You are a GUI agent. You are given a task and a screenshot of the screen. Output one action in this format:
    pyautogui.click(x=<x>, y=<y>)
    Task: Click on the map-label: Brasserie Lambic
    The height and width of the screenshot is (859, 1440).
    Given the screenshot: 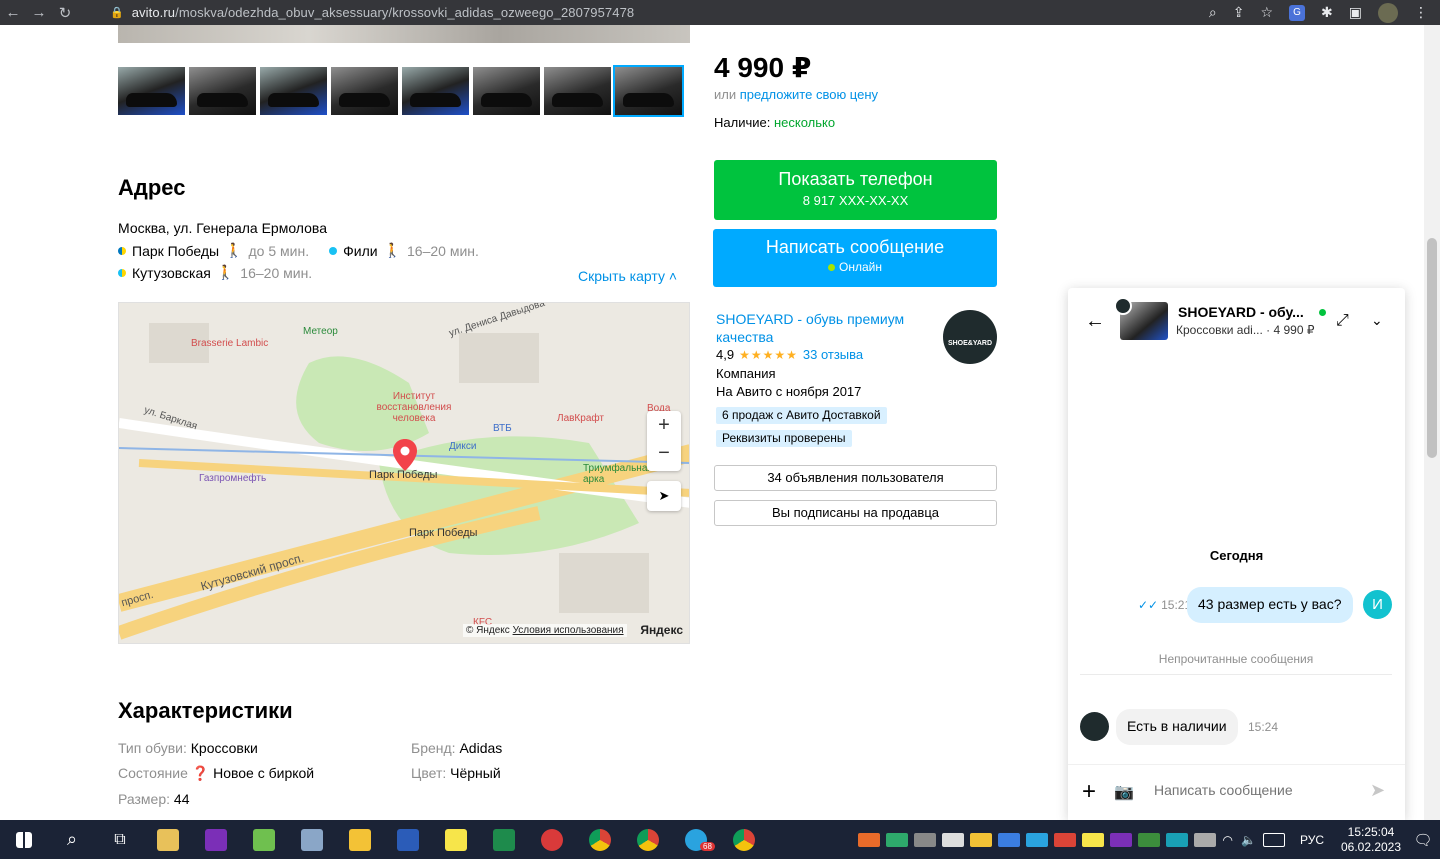 What is the action you would take?
    pyautogui.click(x=230, y=343)
    